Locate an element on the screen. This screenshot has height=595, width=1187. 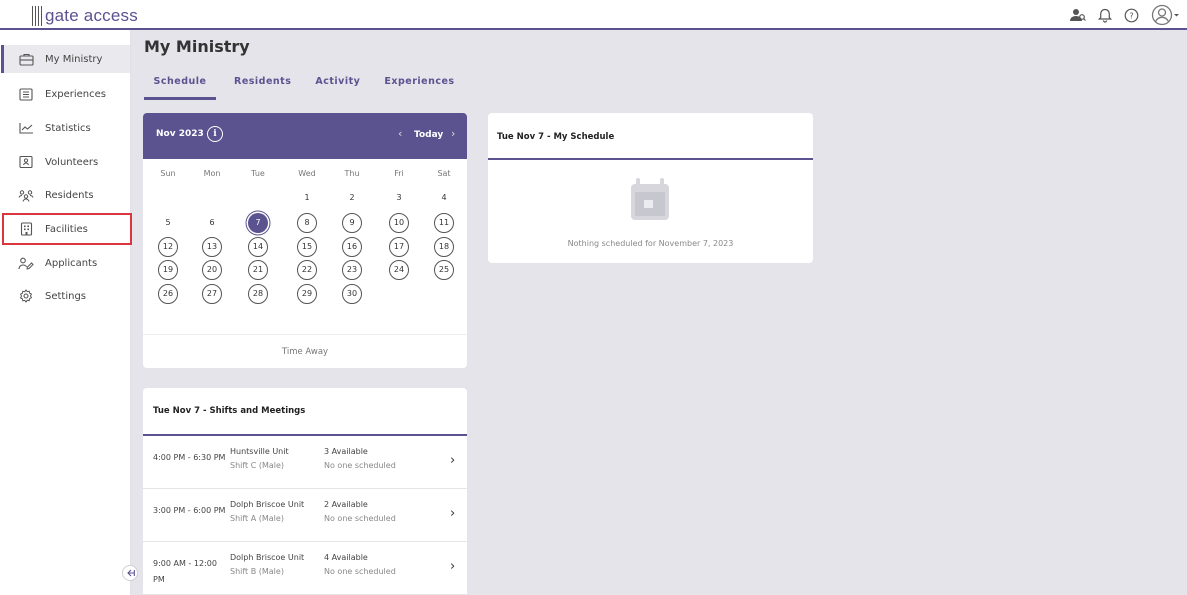
calendar-day: 26 is located at coordinates (168, 294).